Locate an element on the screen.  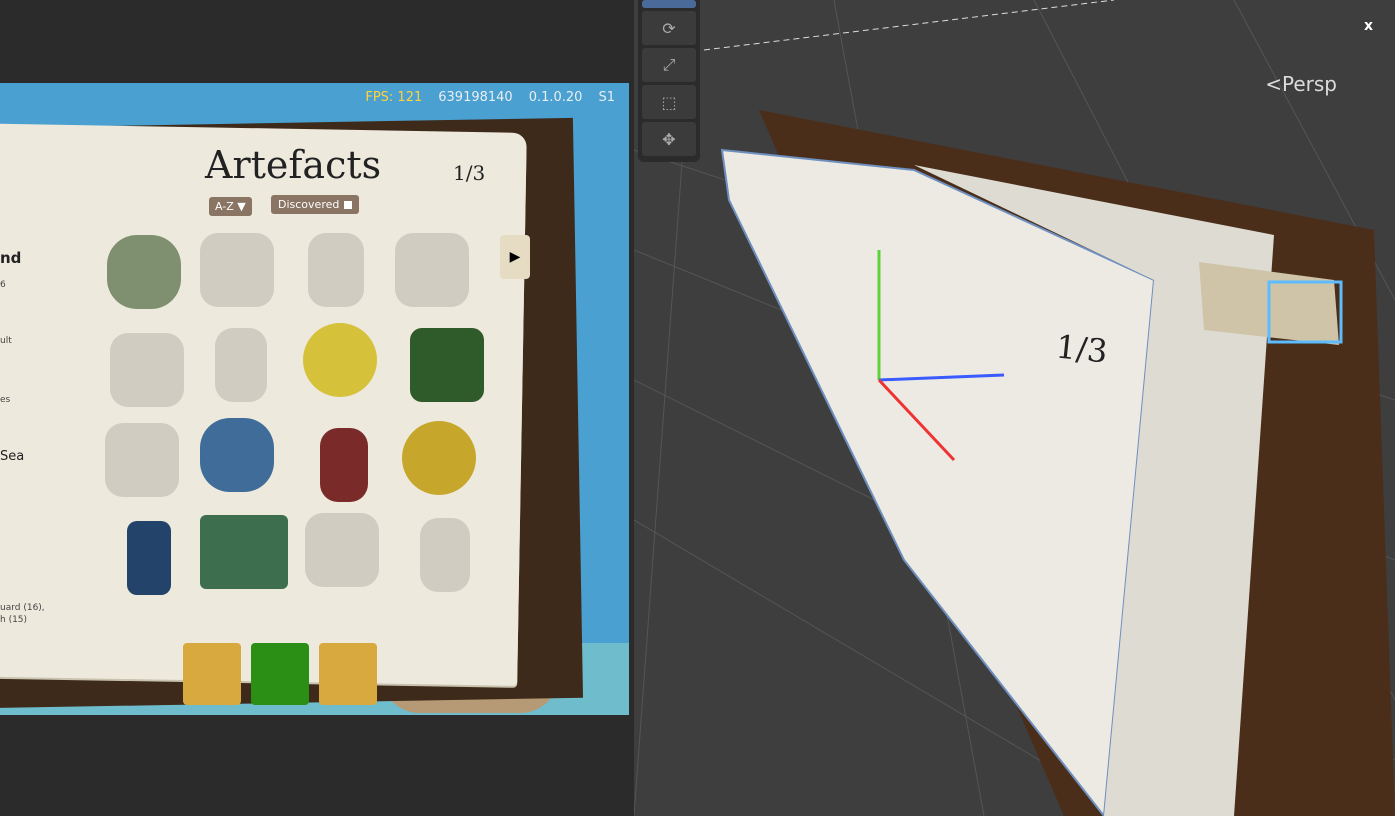
transform-icon: ✥ is located at coordinates (669, 139).